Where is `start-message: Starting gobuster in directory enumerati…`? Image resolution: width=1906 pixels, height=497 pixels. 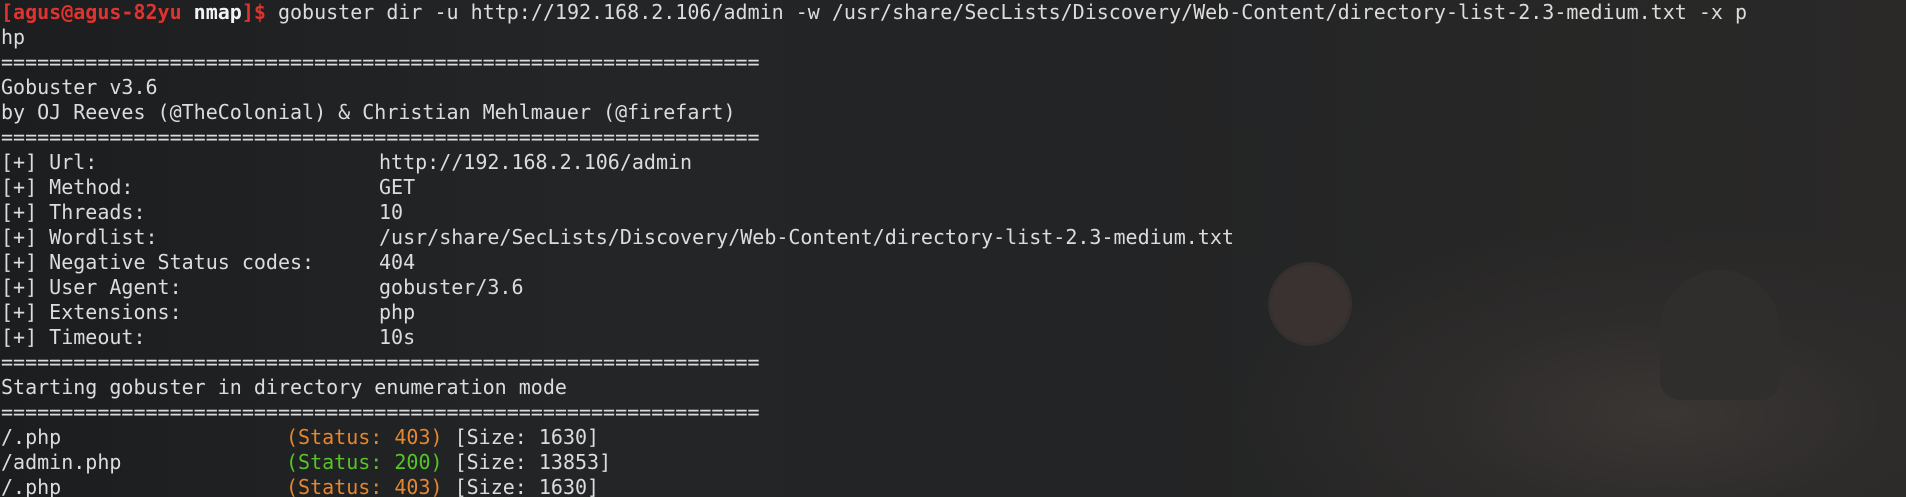 start-message: Starting gobuster in directory enumerati… is located at coordinates (284, 387).